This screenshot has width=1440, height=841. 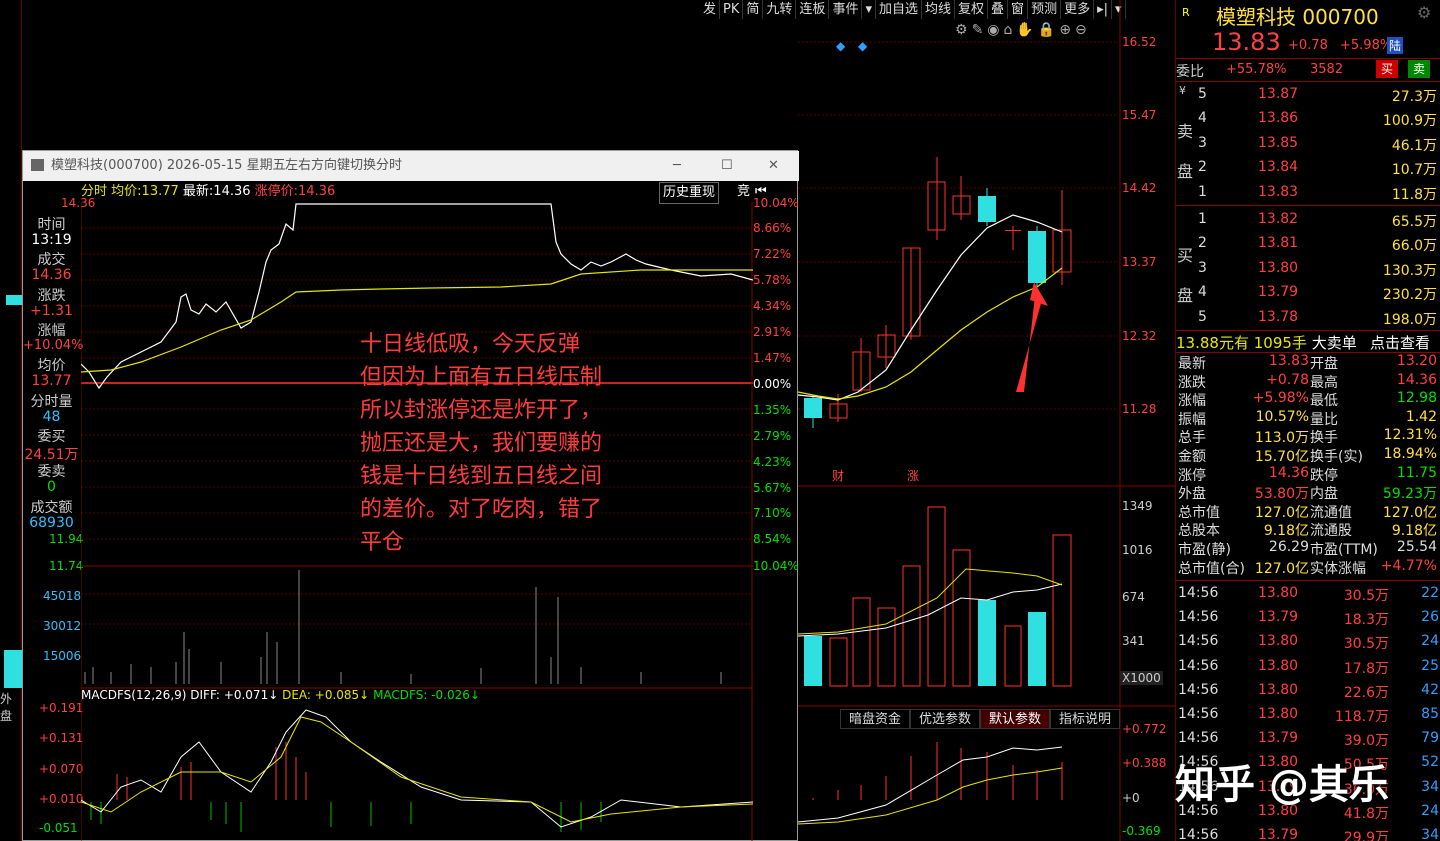 What do you see at coordinates (838, 476) in the screenshot?
I see `event-cai: 财` at bounding box center [838, 476].